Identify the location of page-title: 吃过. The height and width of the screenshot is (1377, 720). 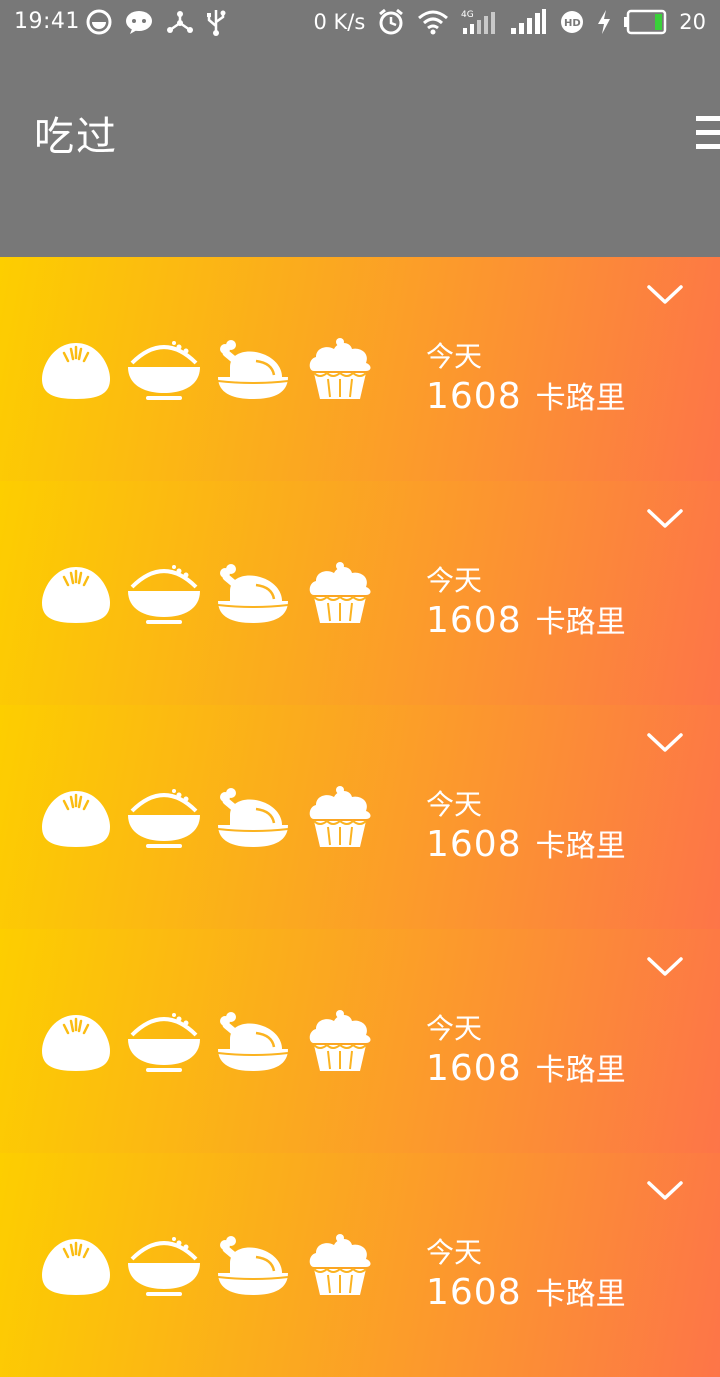
(76, 137).